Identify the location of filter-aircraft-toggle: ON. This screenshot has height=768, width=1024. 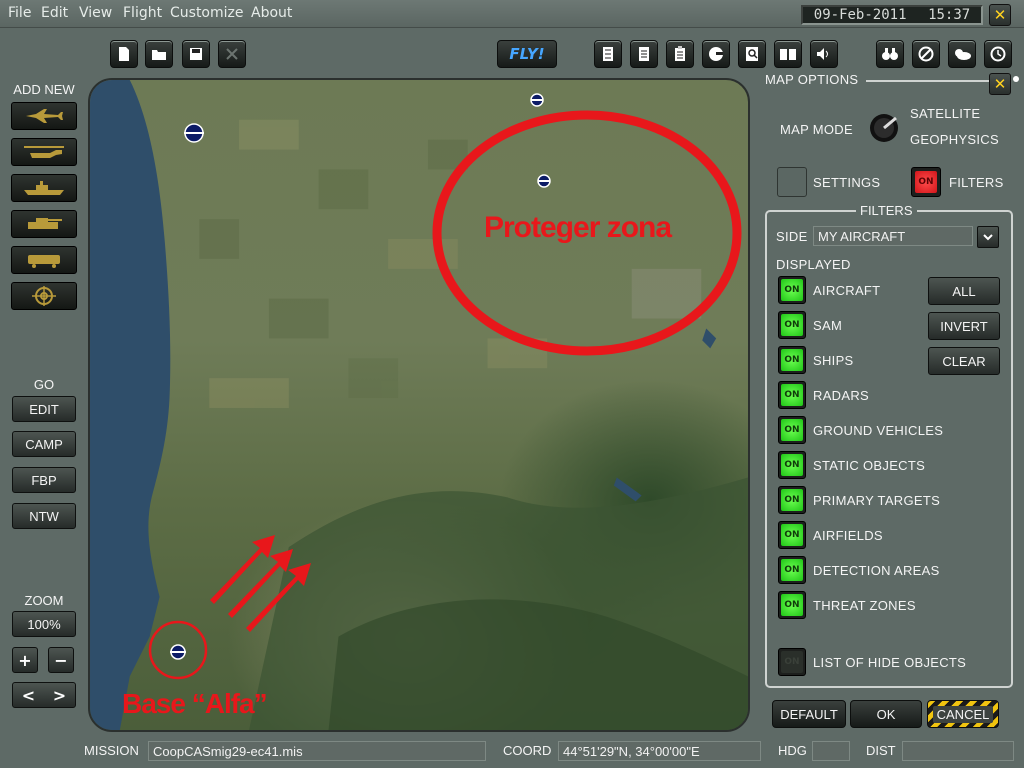
(792, 290).